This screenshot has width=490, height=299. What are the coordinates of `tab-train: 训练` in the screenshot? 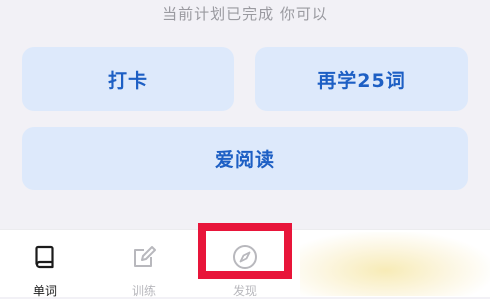 It's located at (144, 264).